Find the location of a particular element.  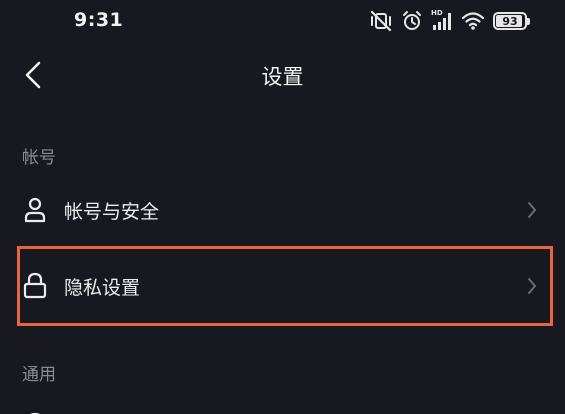

status-icons: HD 93 is located at coordinates (449, 21).